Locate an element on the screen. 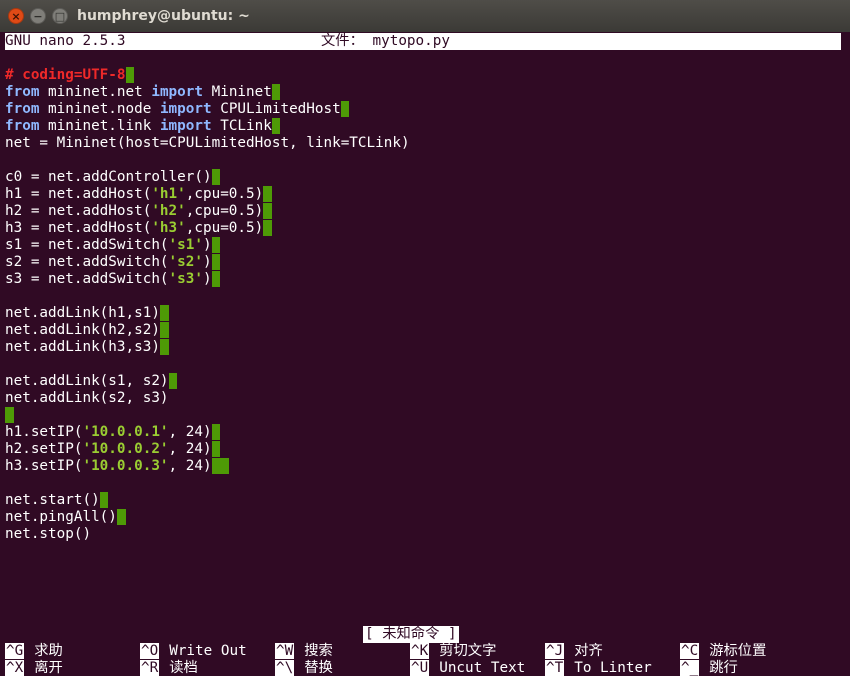 The image size is (850, 676). shortcut-item: ^R 读档 is located at coordinates (169, 668).